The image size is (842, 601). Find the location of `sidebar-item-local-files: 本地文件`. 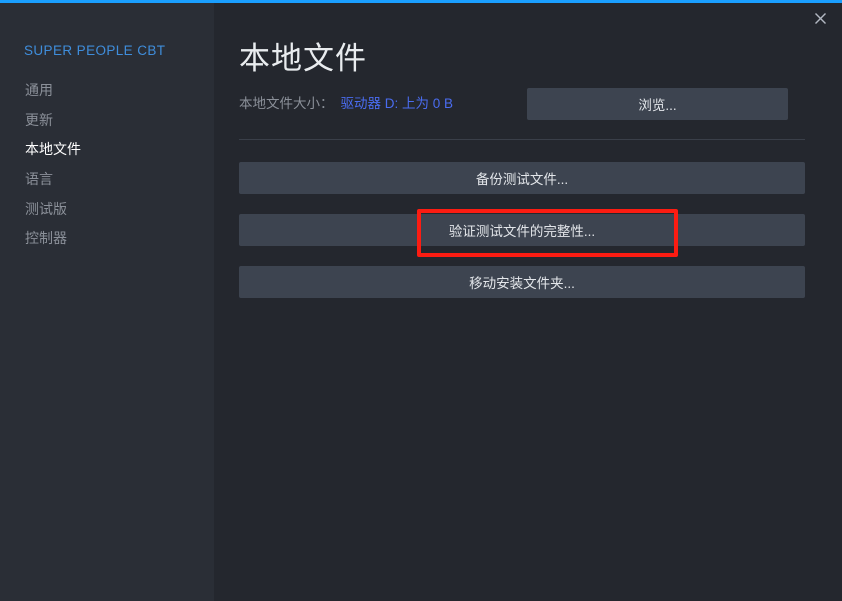

sidebar-item-local-files: 本地文件 is located at coordinates (53, 149).